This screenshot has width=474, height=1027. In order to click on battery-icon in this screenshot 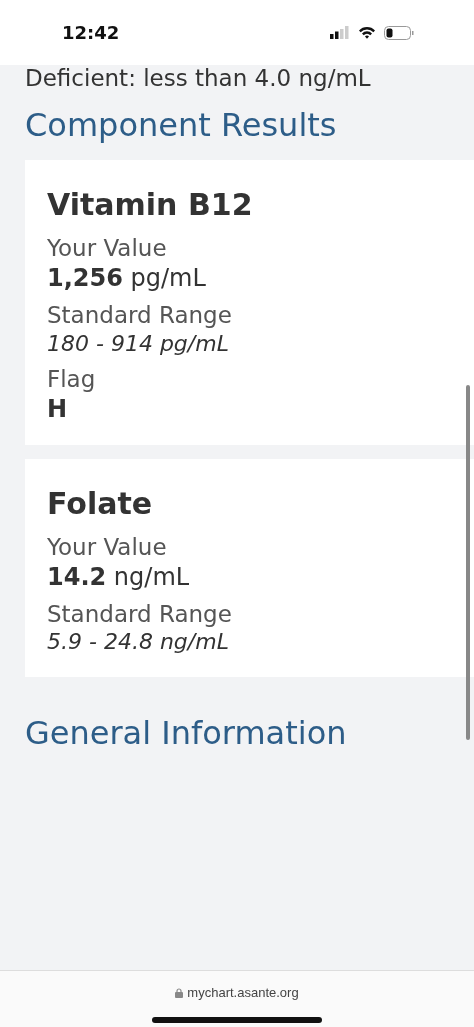, I will do `click(399, 32)`.